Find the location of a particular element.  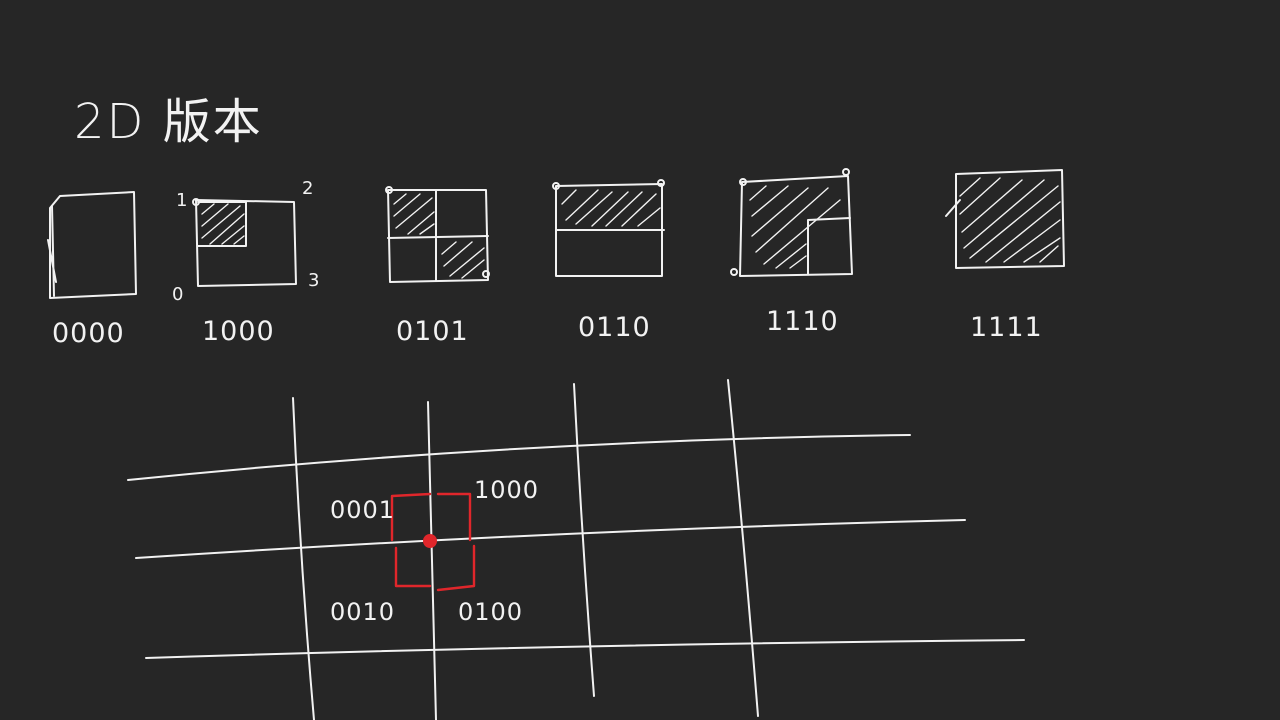

highlight-point is located at coordinates (430, 541).